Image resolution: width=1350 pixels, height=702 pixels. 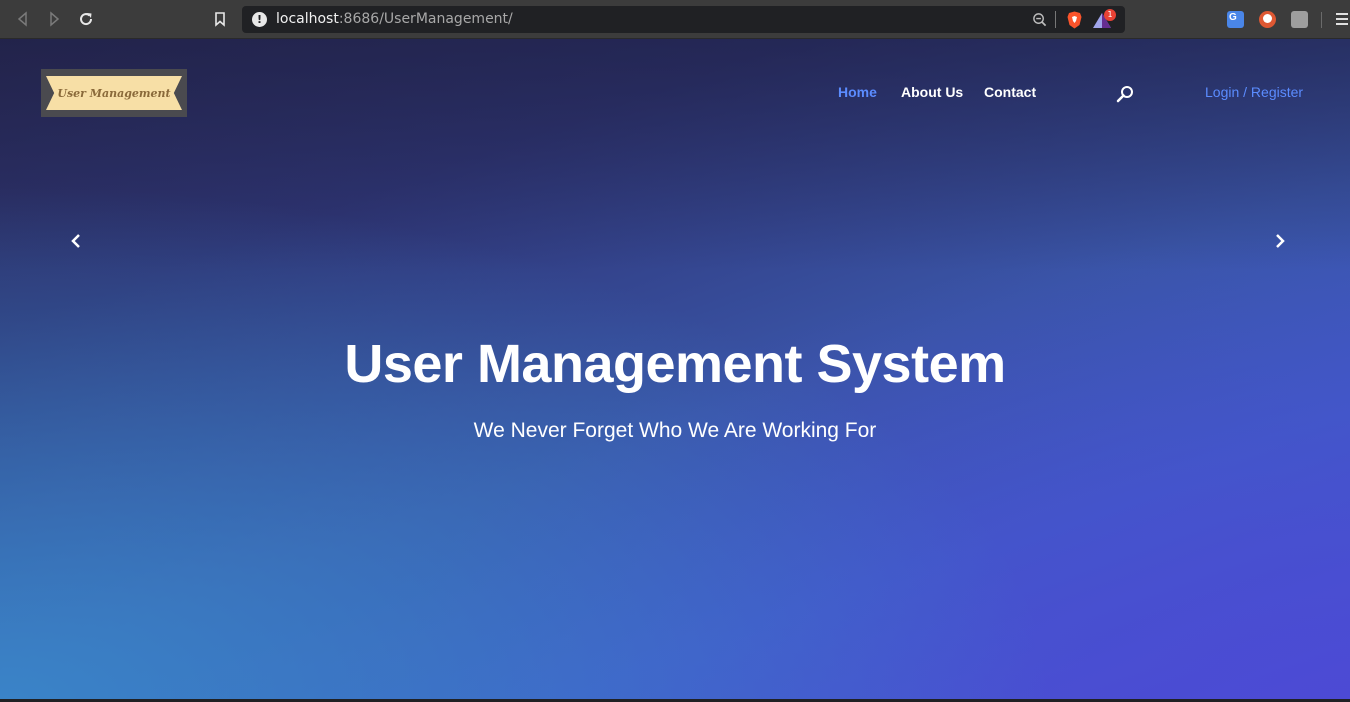 What do you see at coordinates (1342, 19) in the screenshot?
I see `menu-icon` at bounding box center [1342, 19].